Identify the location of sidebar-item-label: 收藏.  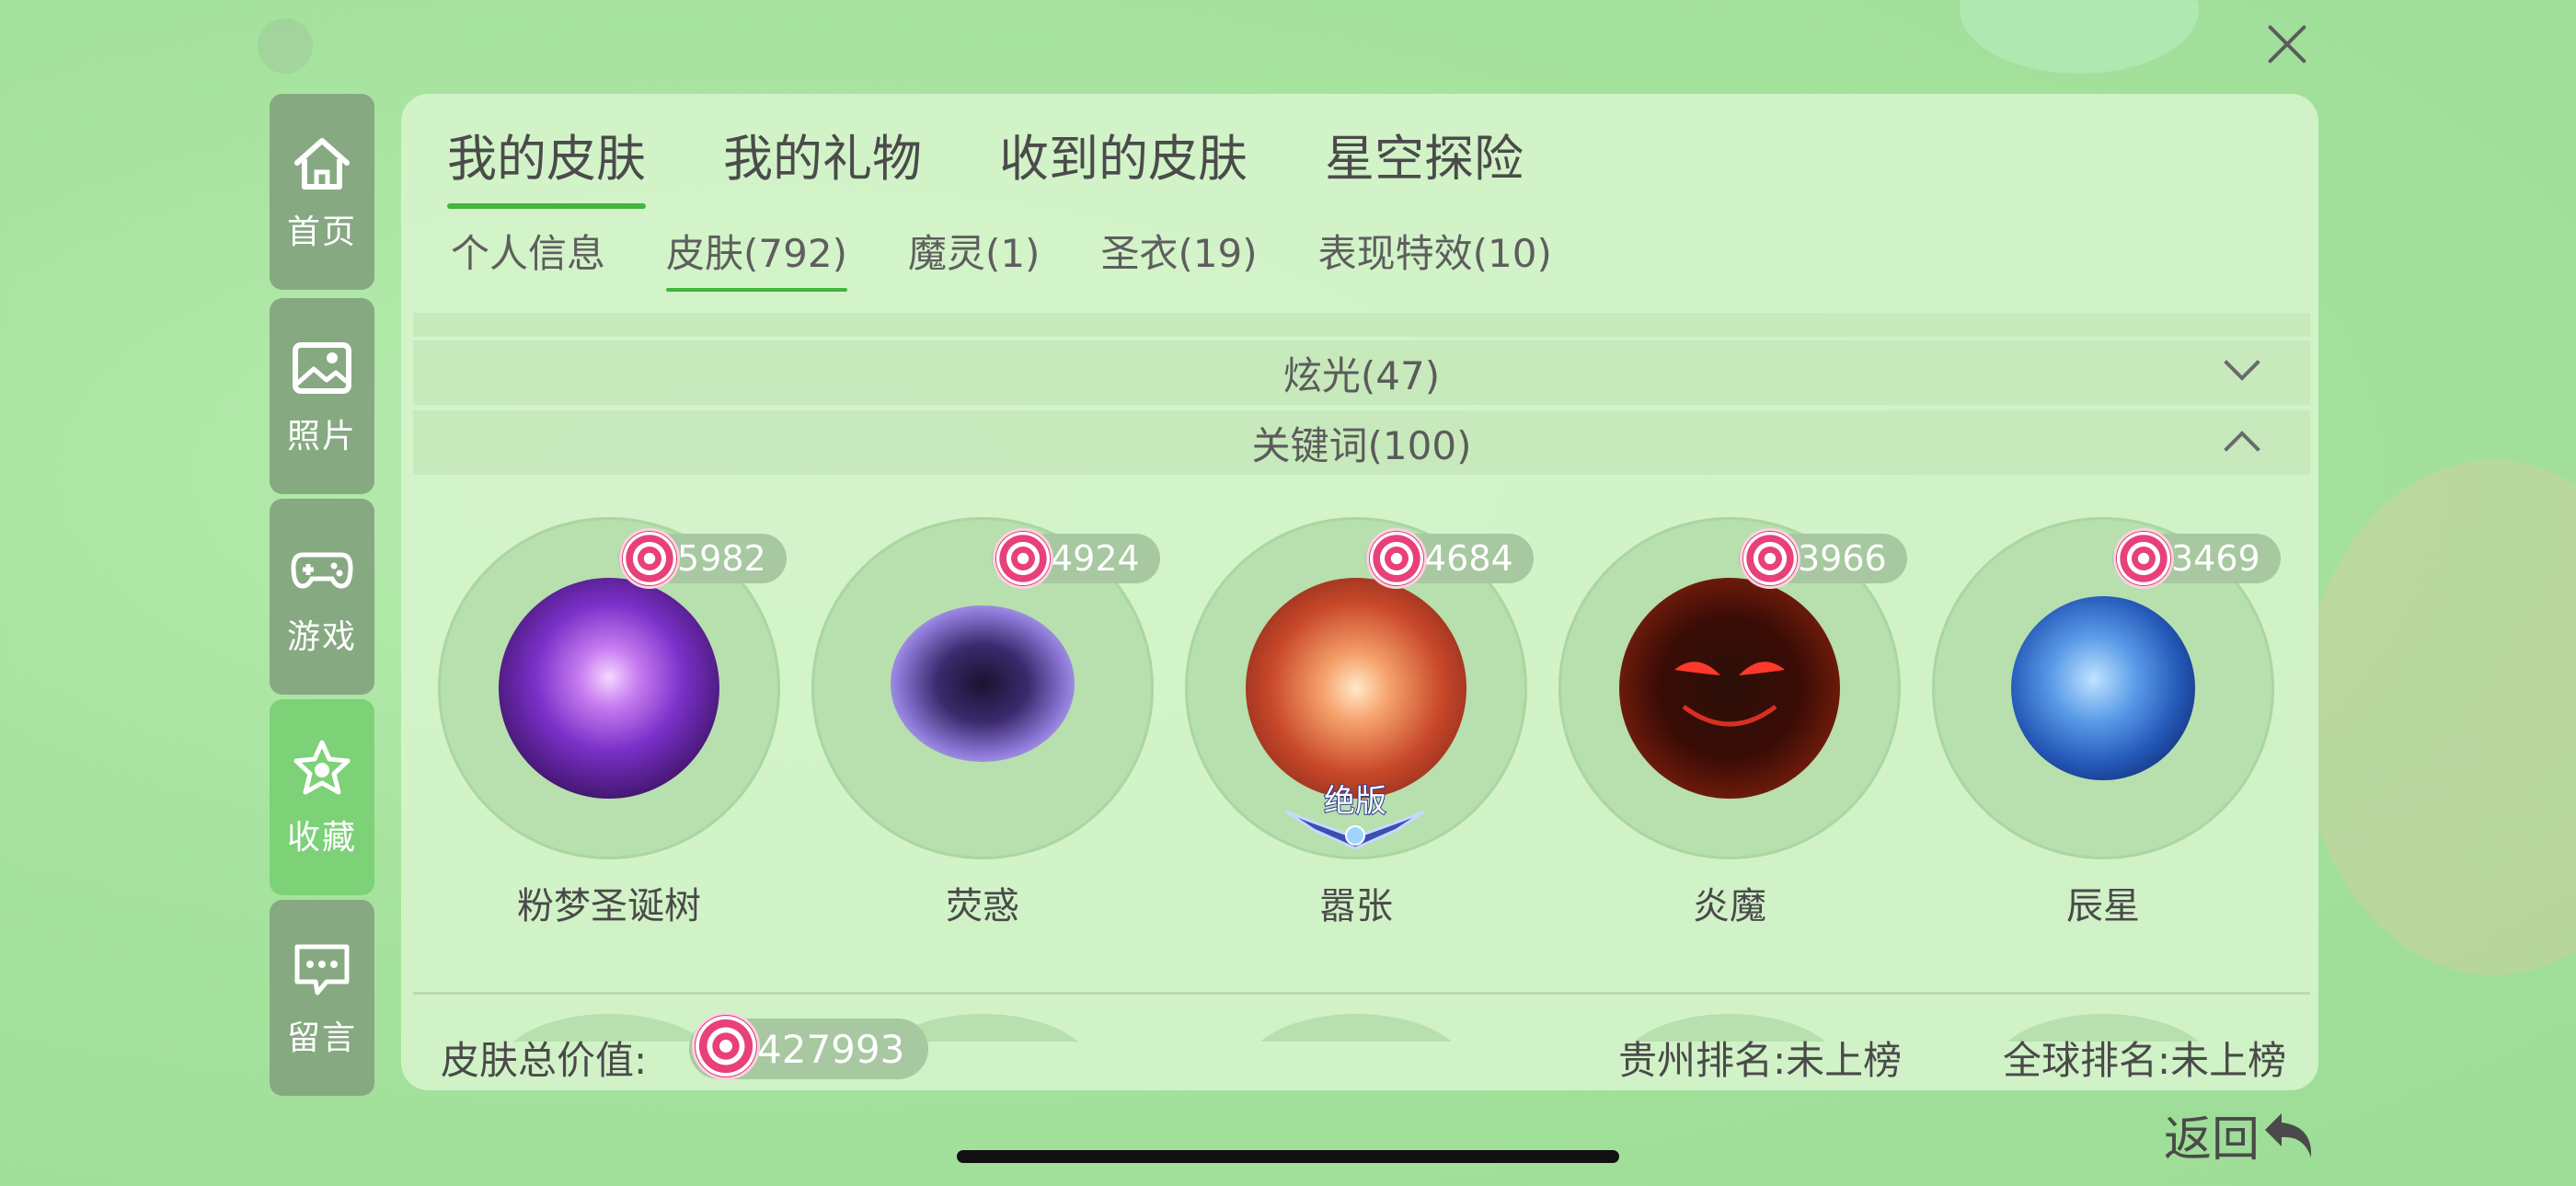
(321, 837).